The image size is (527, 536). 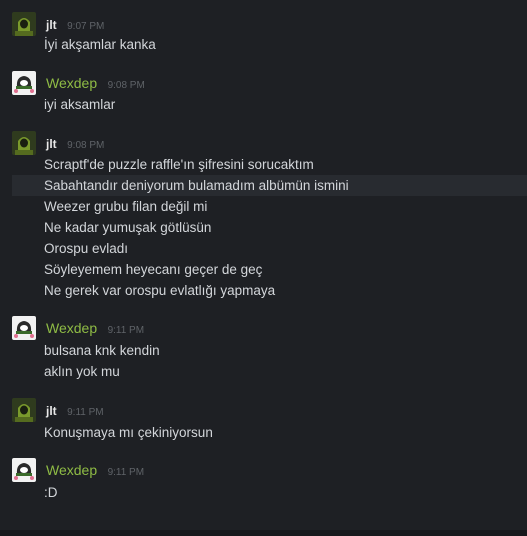 I want to click on message-line: :D, so click(x=269, y=492).